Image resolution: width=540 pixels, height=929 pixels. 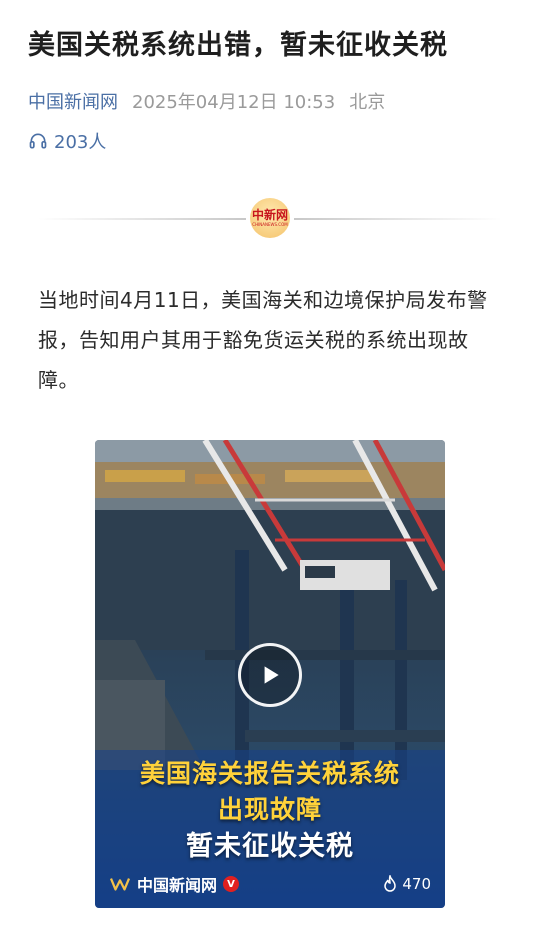 What do you see at coordinates (80, 142) in the screenshot?
I see `listen-count: 203人` at bounding box center [80, 142].